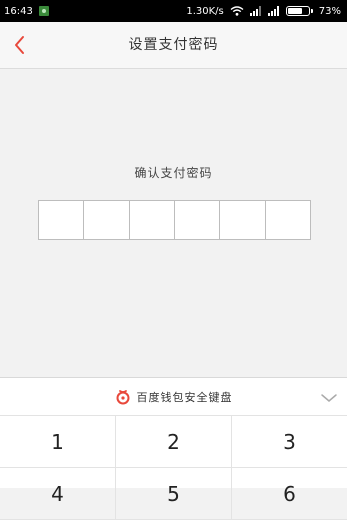  I want to click on battery-percent: 73%, so click(329, 11).